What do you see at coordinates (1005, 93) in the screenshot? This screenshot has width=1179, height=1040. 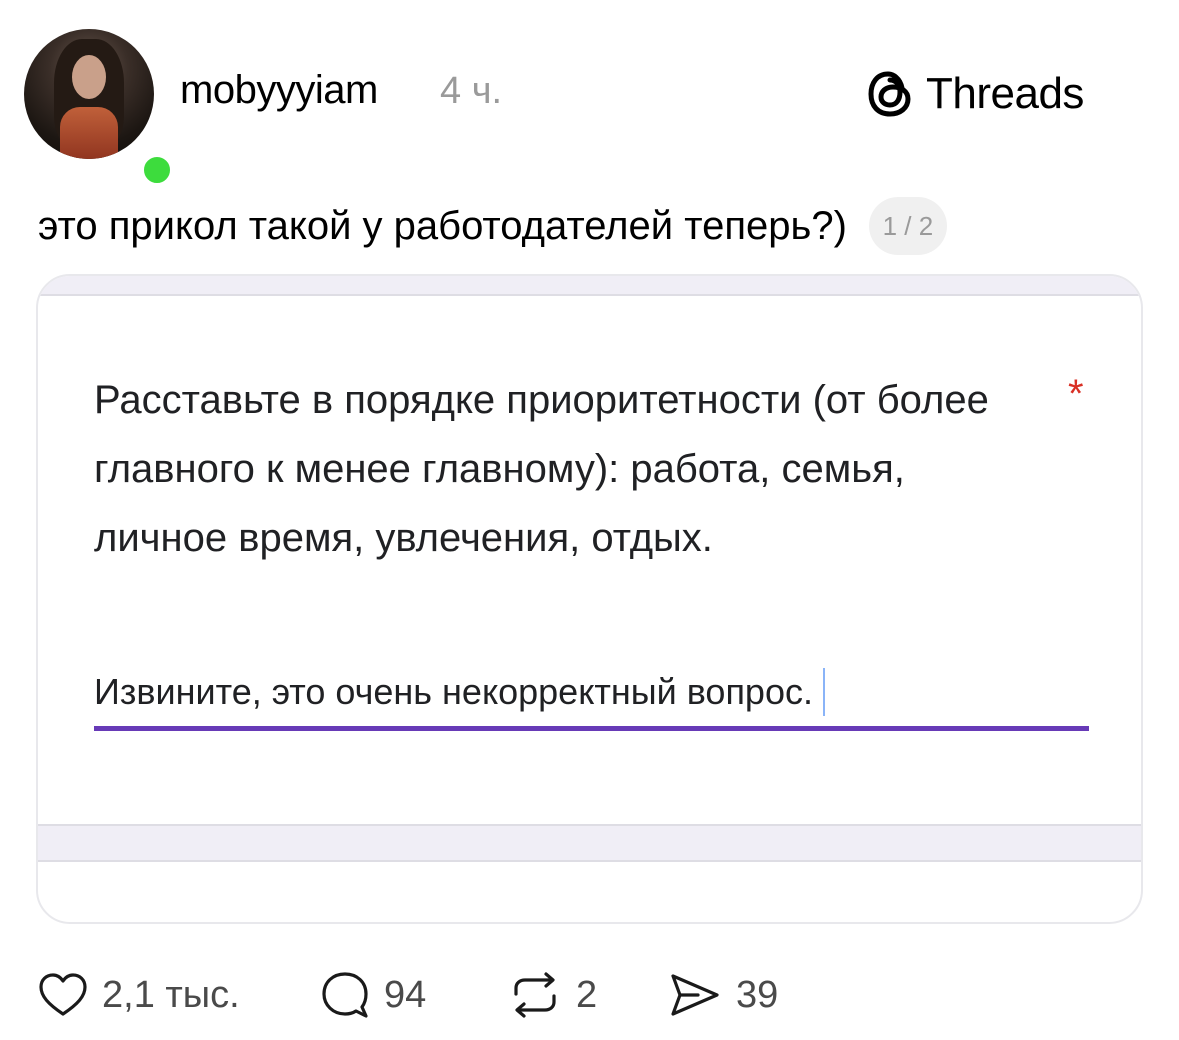 I see `brand-name: Threads` at bounding box center [1005, 93].